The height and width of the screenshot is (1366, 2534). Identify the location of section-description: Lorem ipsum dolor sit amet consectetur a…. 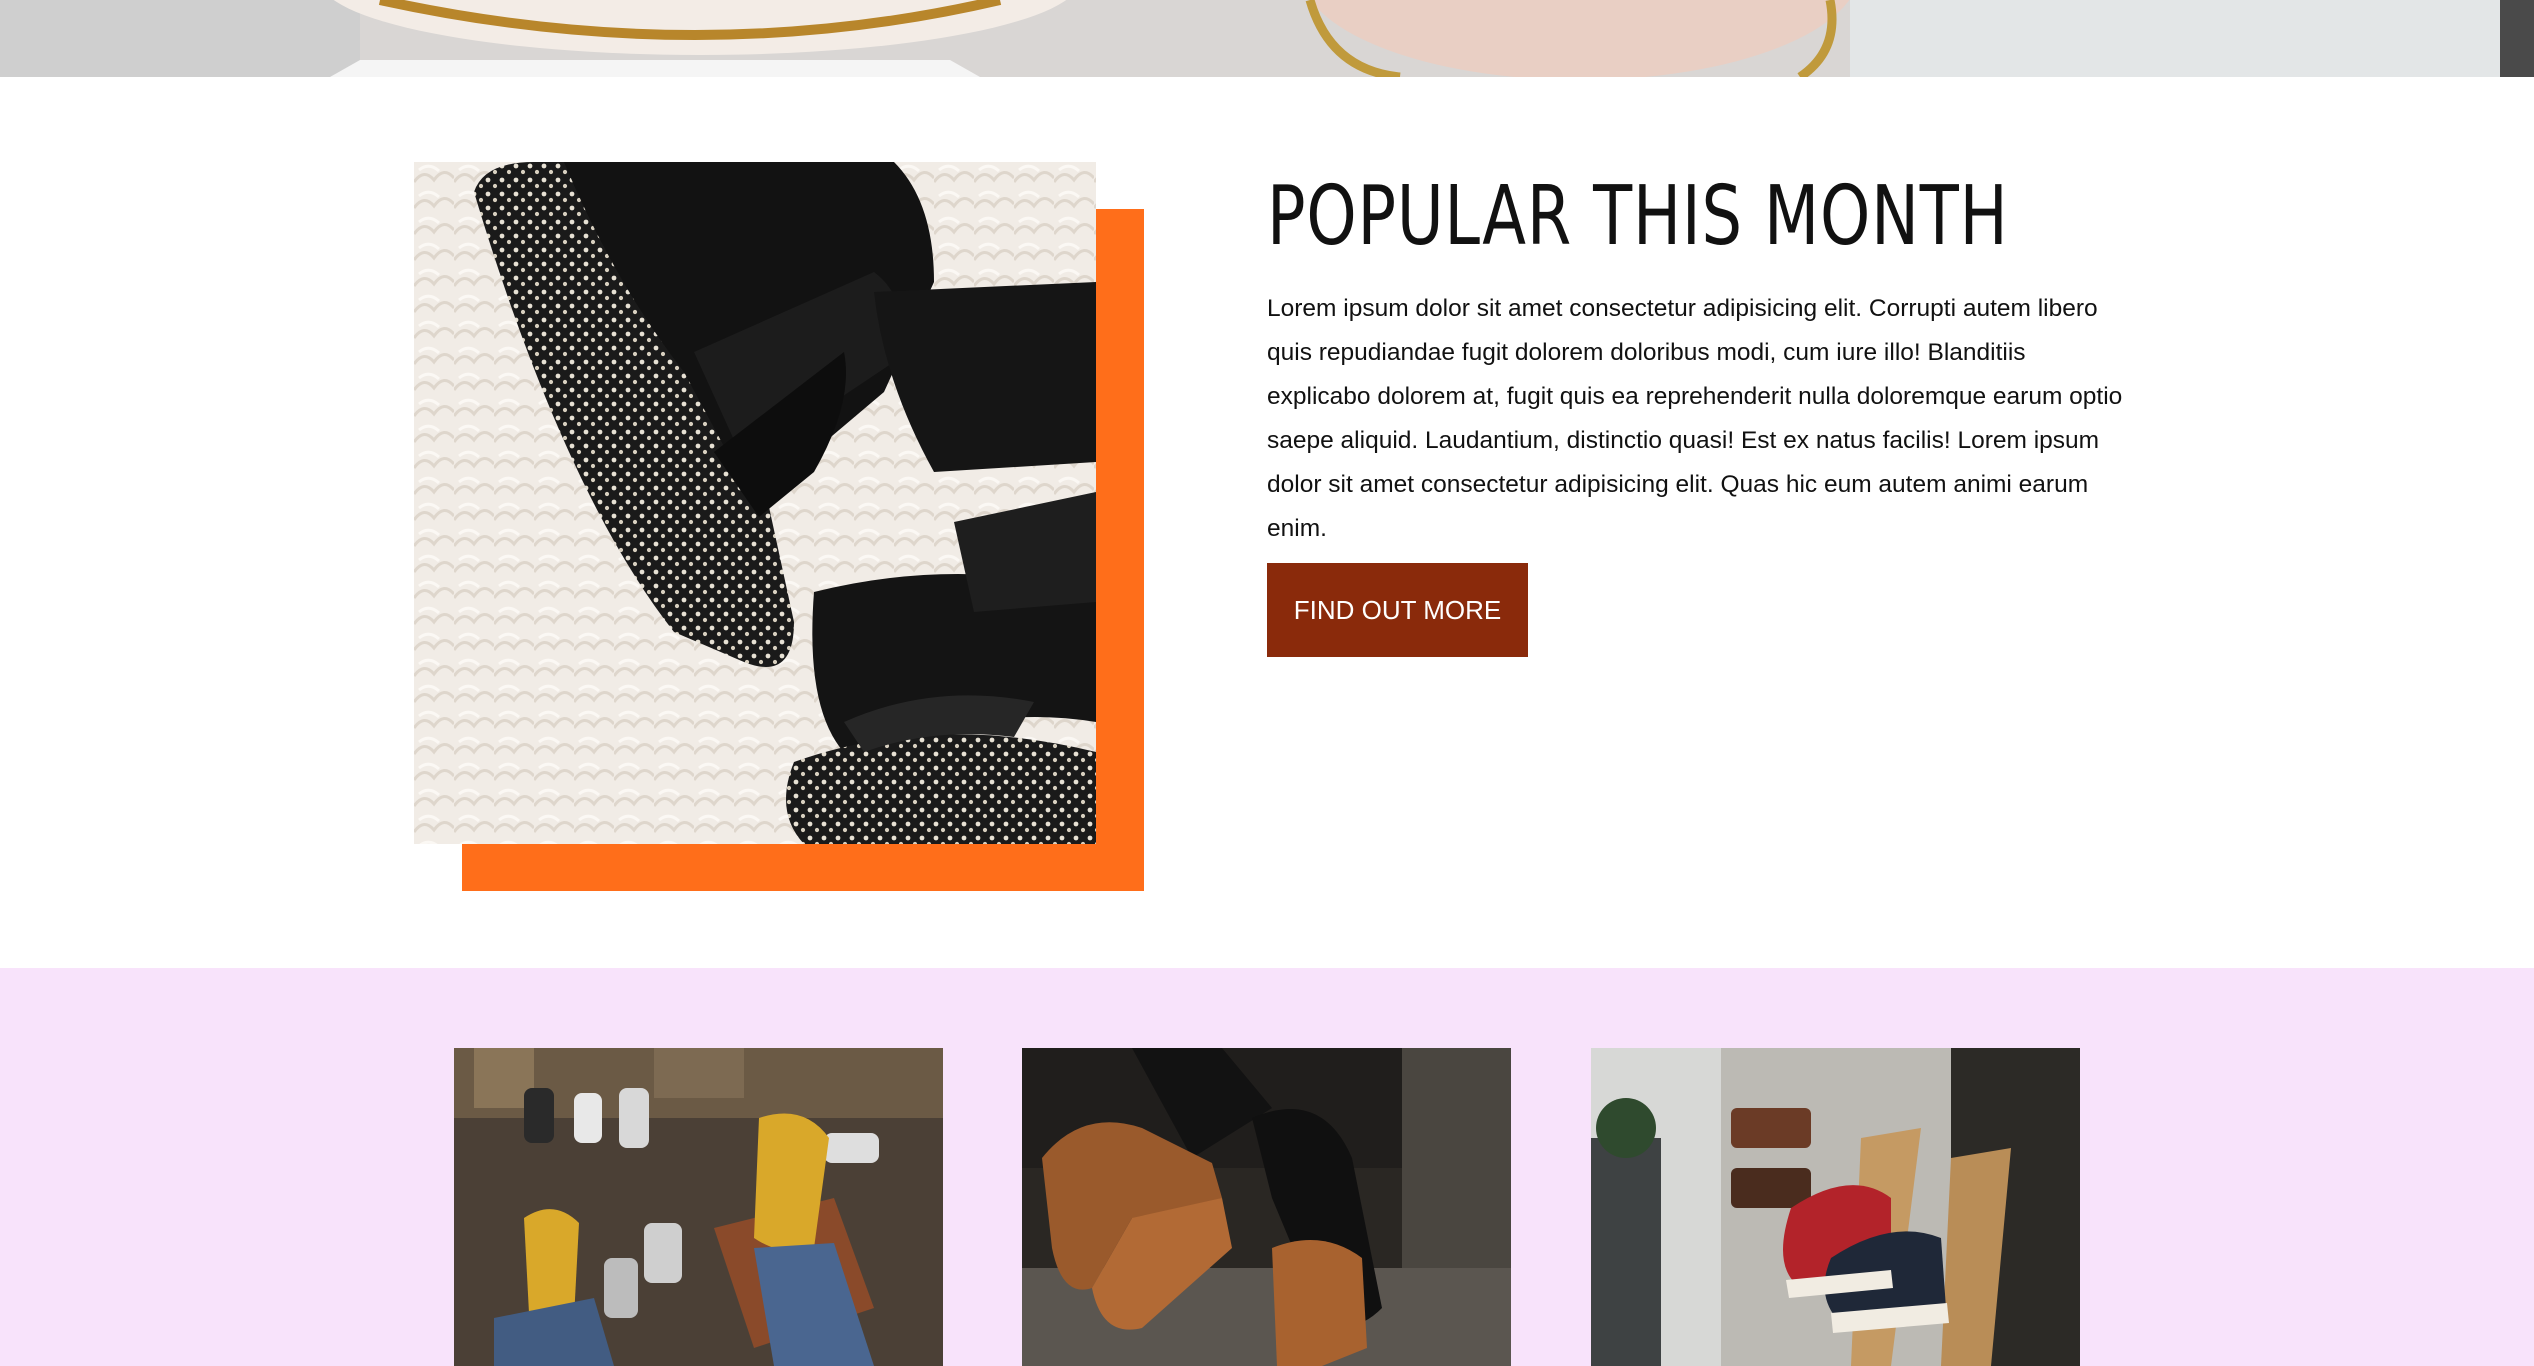
(1695, 418).